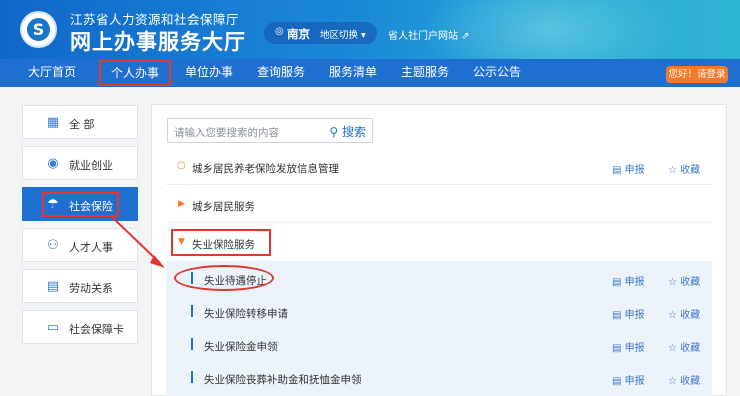  I want to click on portal-link: 省人社门户网站 ⇗, so click(429, 34).